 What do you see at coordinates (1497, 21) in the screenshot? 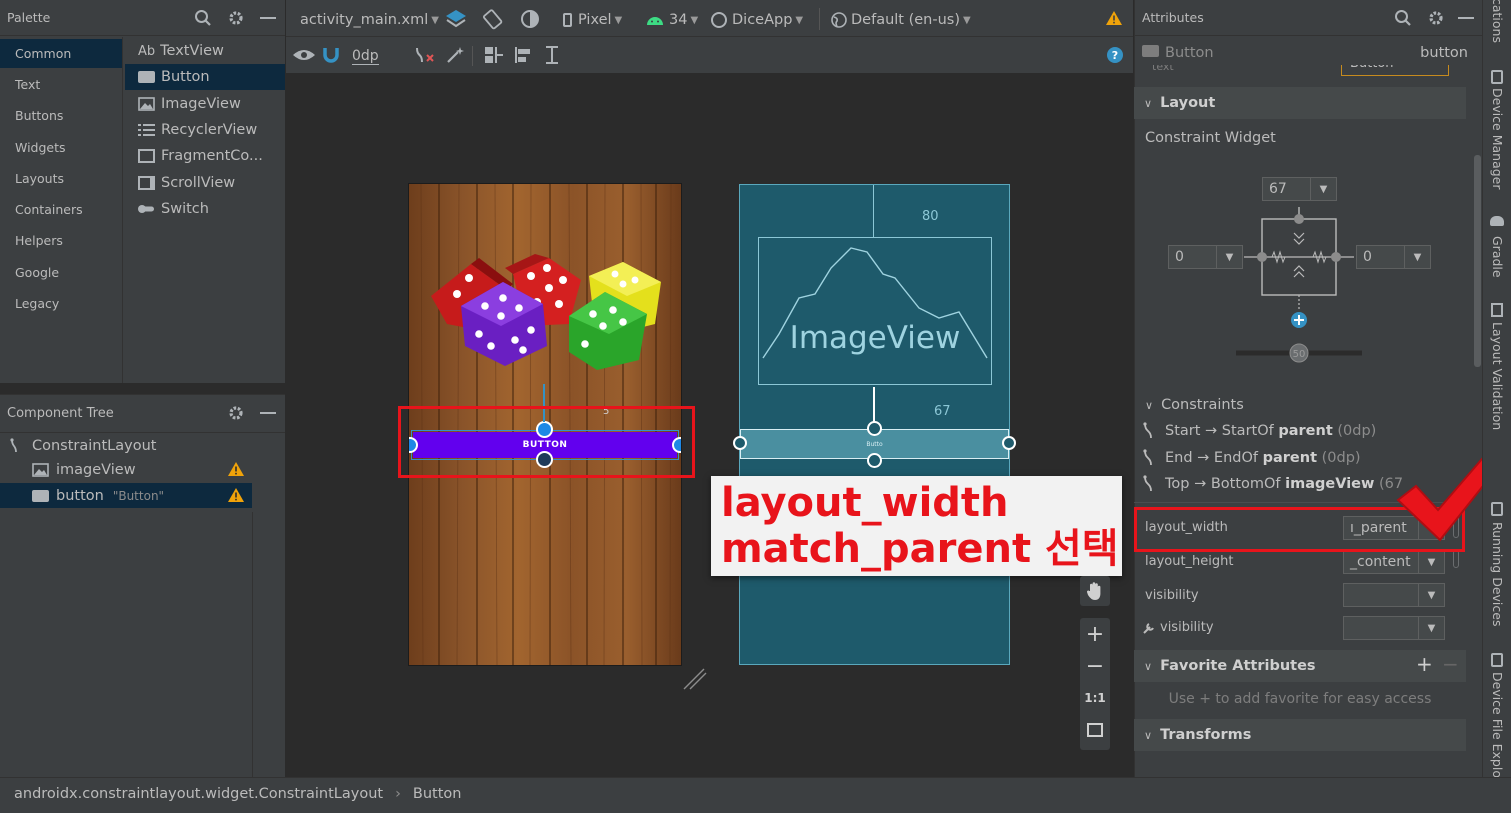
I see `tab-notifications: cations` at bounding box center [1497, 21].